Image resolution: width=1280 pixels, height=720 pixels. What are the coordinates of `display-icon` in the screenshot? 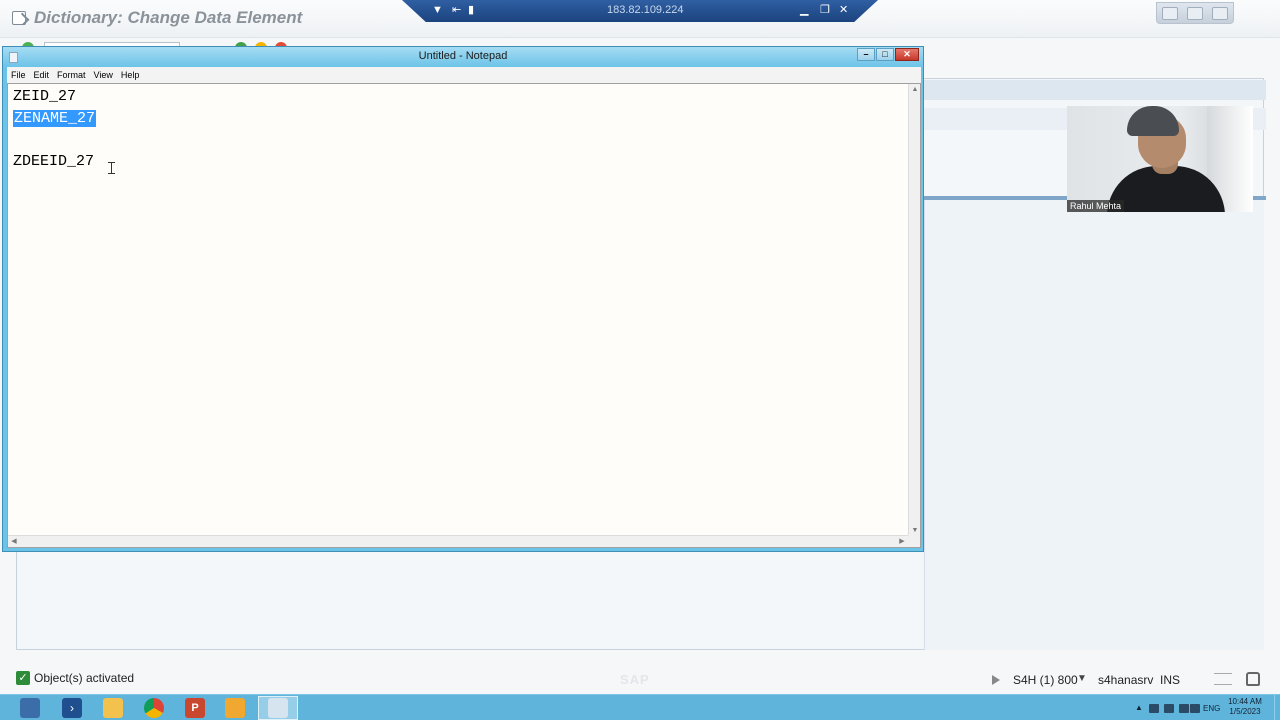 It's located at (1169, 708).